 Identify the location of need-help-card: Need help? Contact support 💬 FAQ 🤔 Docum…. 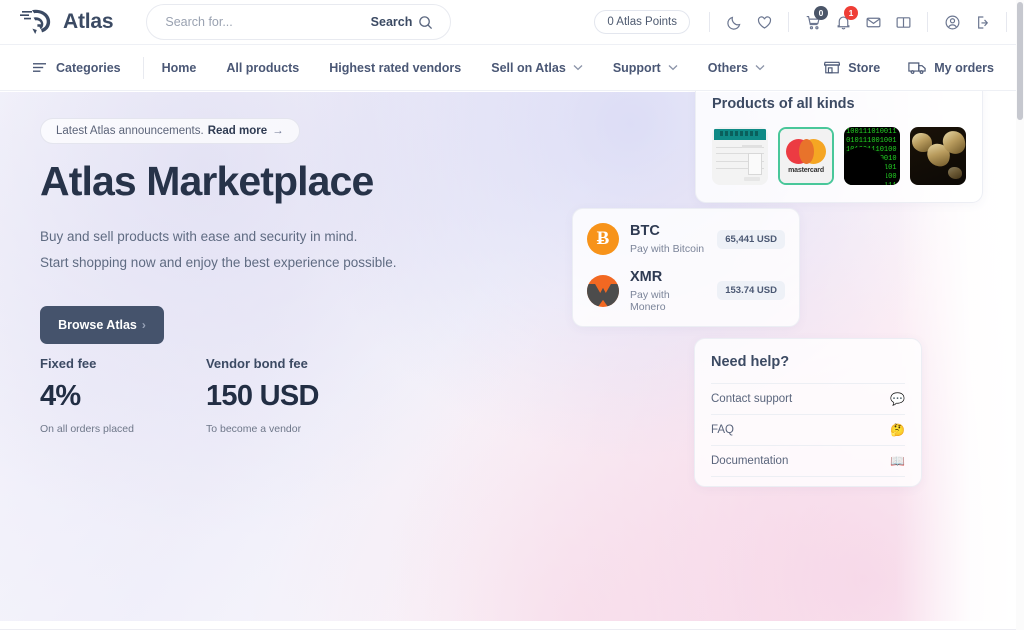
(808, 412).